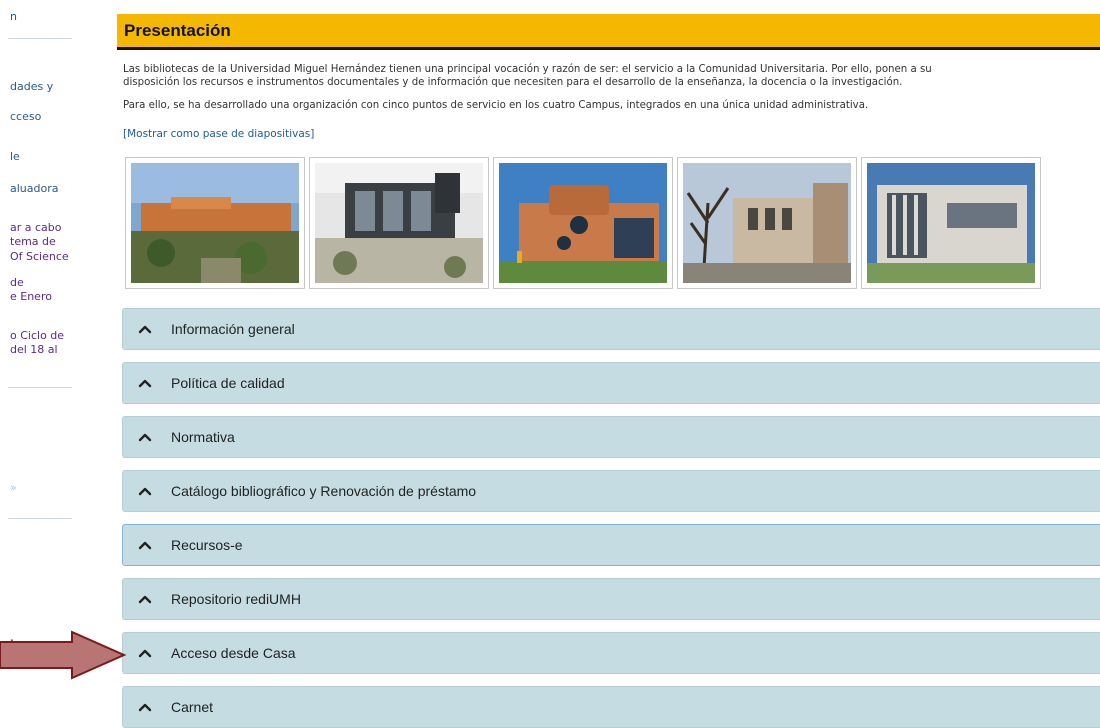 The image size is (1100, 728). What do you see at coordinates (34, 189) in the screenshot?
I see `sidebar-link: aluadora` at bounding box center [34, 189].